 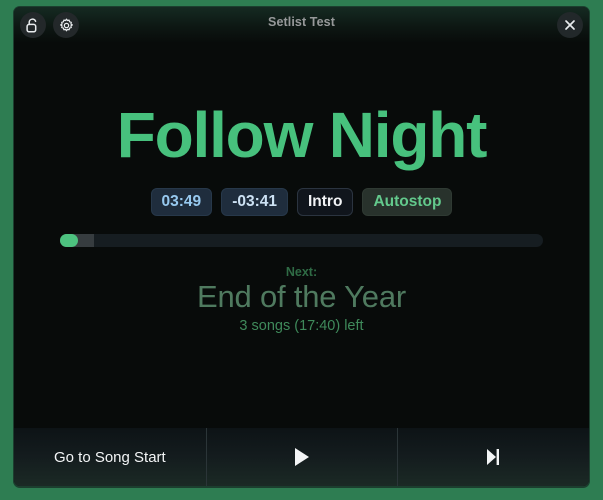 I want to click on transport-toolbar: Go to Song Start, so click(x=301, y=457).